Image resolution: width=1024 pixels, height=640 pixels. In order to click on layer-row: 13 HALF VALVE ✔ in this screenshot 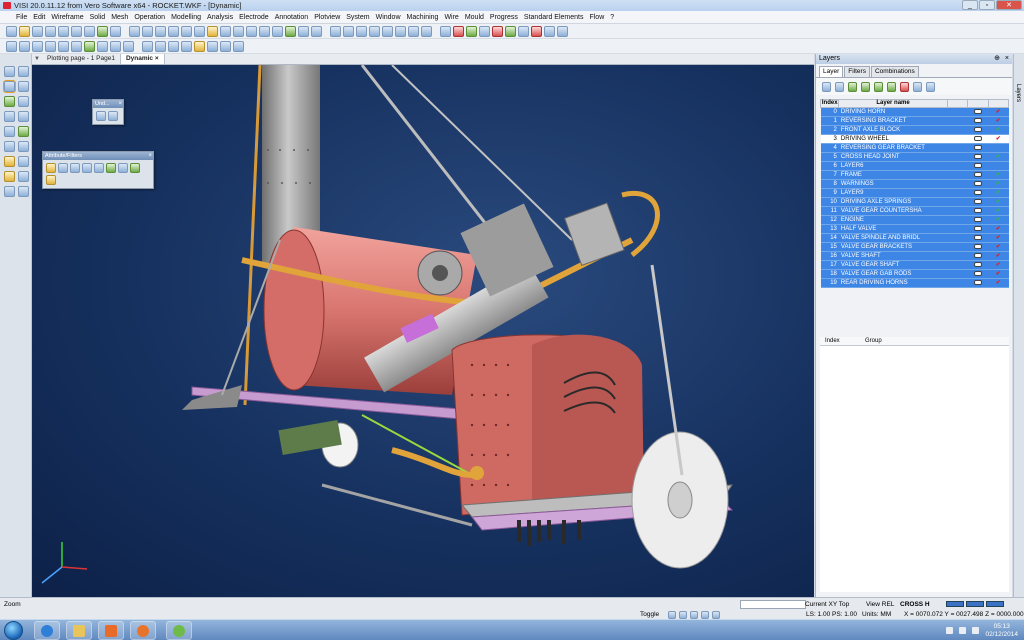, I will do `click(914, 229)`.